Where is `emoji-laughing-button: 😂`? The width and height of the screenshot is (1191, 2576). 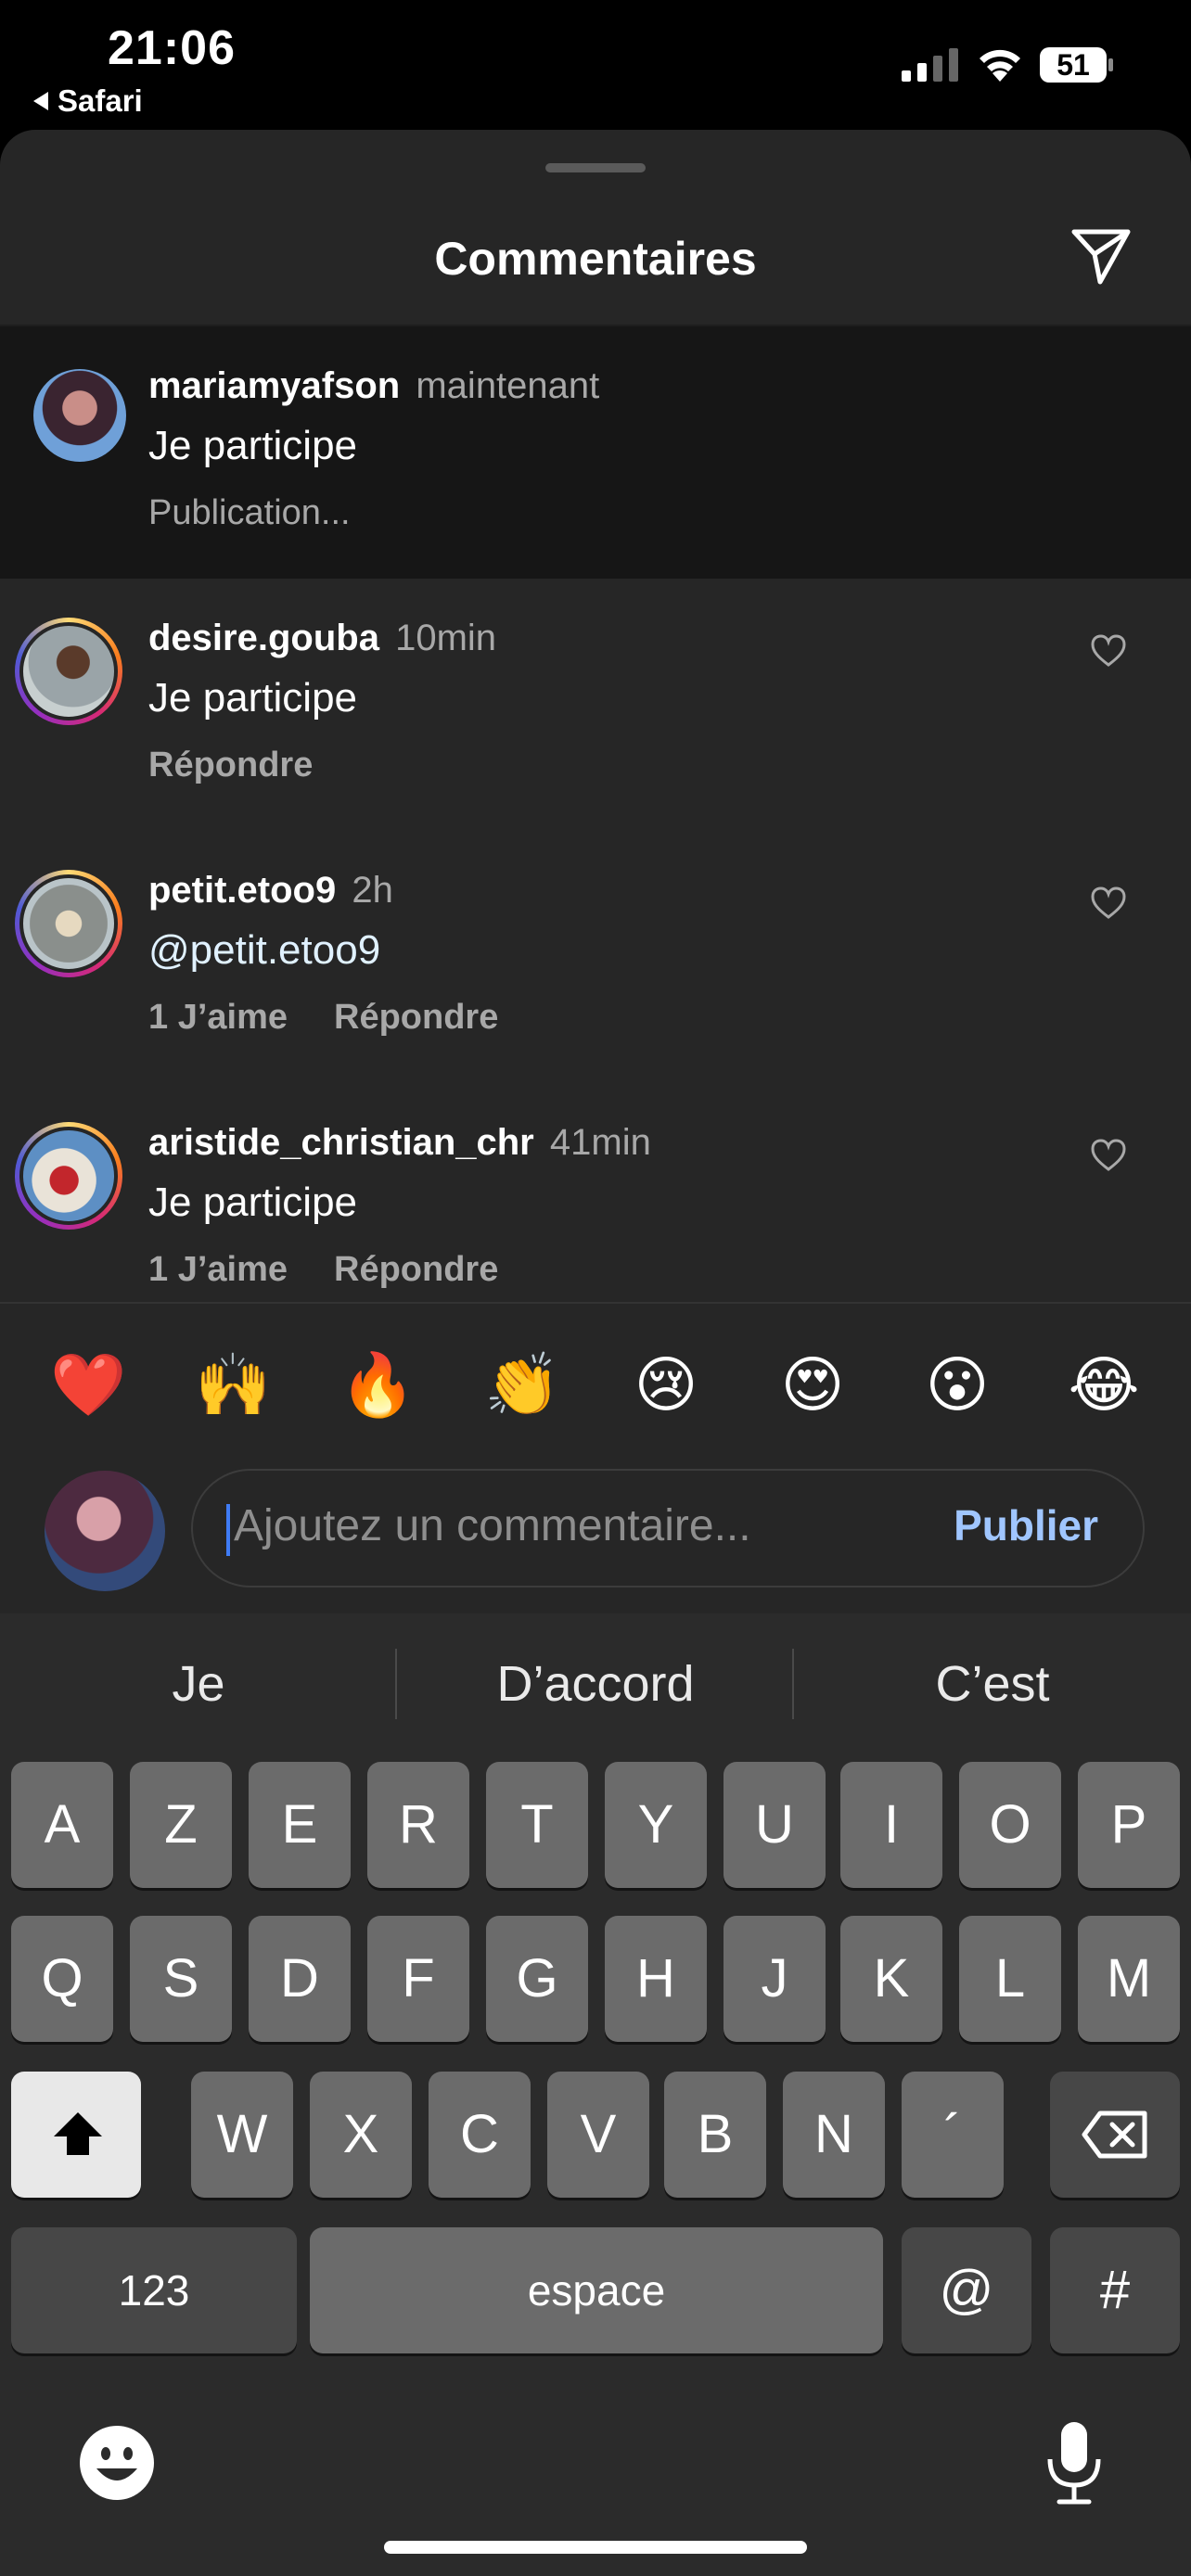
emoji-laughing-button: 😂 is located at coordinates (1104, 1385).